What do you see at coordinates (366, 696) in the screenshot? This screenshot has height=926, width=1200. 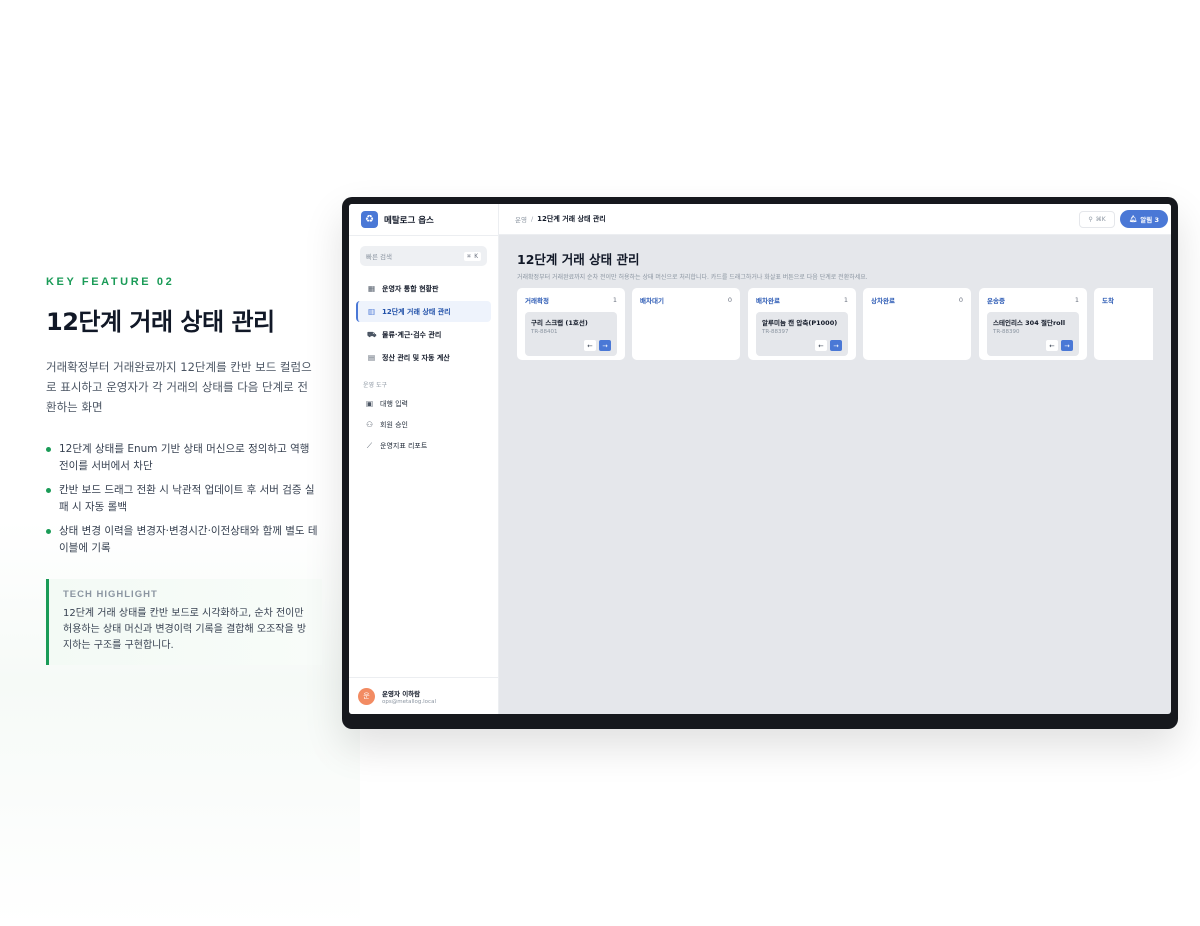 I see `avatar: 운` at bounding box center [366, 696].